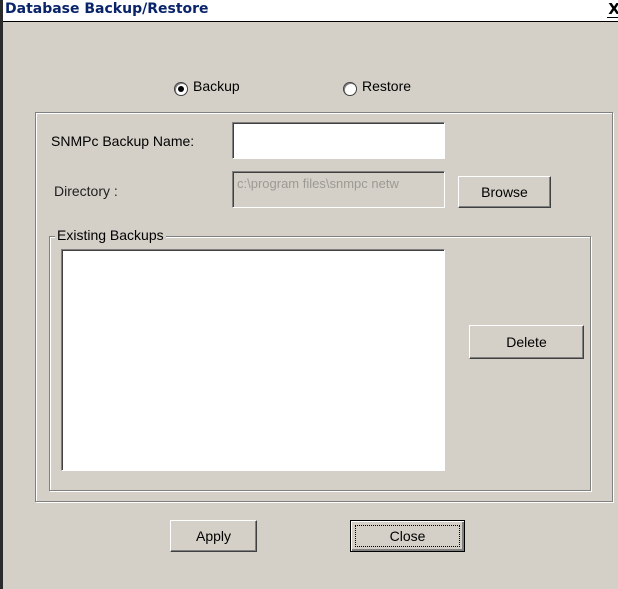  Describe the element at coordinates (386, 86) in the screenshot. I see `restore-radio-label: Restore` at that location.